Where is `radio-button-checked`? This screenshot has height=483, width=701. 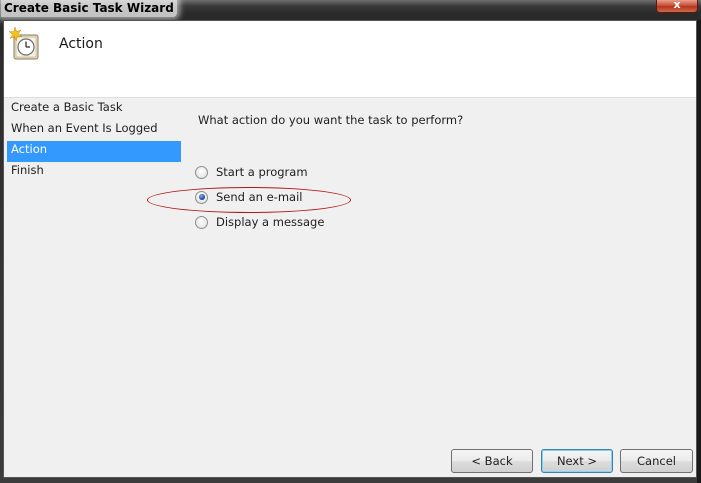
radio-button-checked is located at coordinates (201, 197).